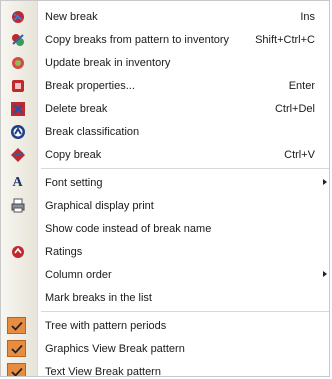  What do you see at coordinates (17, 16) in the screenshot?
I see `new-break-icon` at bounding box center [17, 16].